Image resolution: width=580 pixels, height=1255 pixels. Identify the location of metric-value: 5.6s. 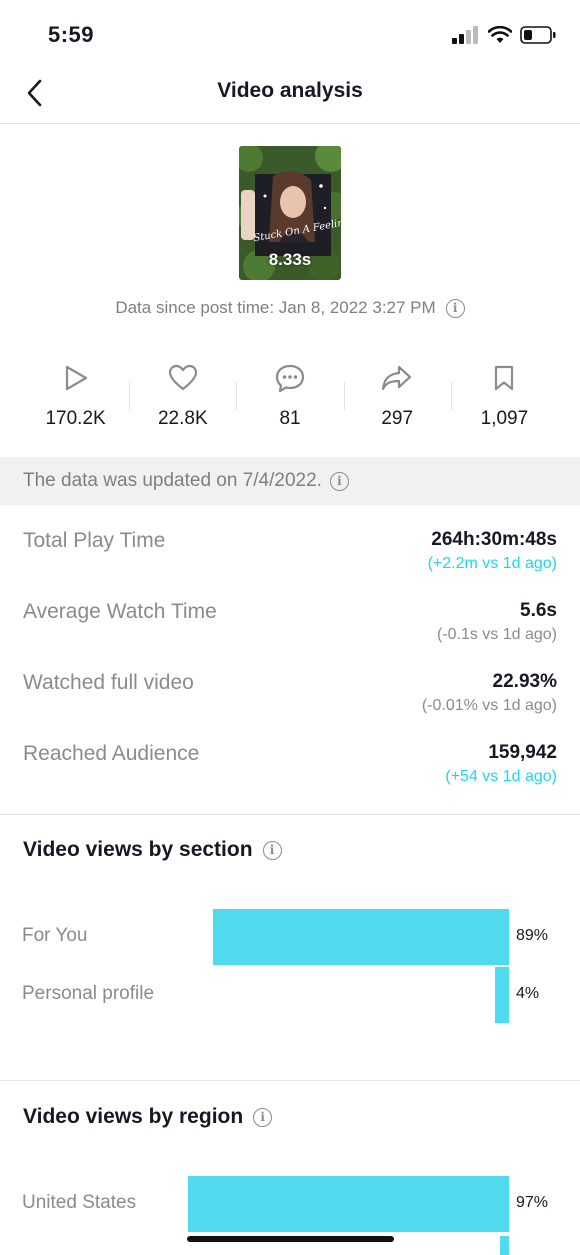
(538, 610).